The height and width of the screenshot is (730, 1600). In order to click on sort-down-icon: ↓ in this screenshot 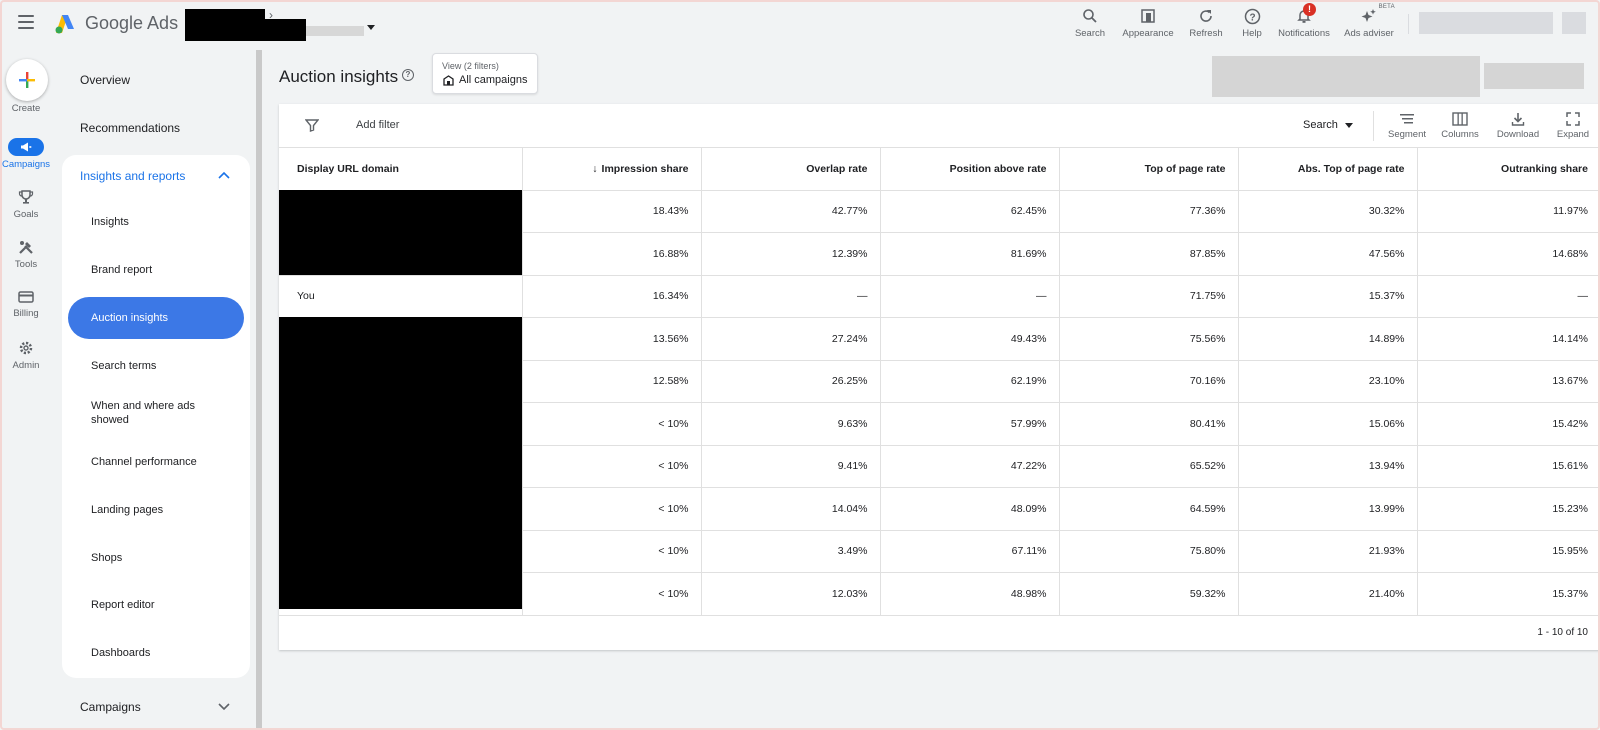, I will do `click(595, 168)`.